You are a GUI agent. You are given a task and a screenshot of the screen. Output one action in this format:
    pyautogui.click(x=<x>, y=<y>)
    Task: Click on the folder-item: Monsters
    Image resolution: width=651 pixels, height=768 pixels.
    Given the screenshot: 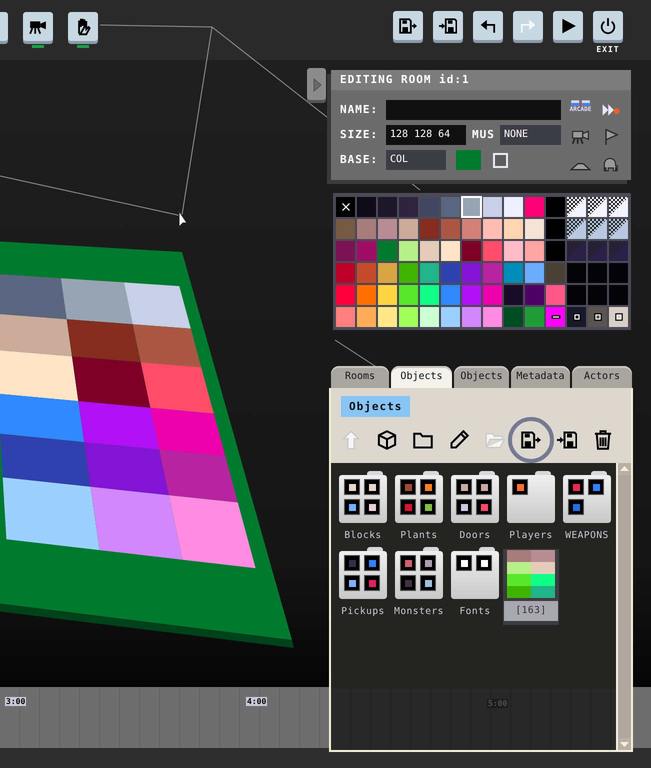 What is the action you would take?
    pyautogui.click(x=419, y=587)
    